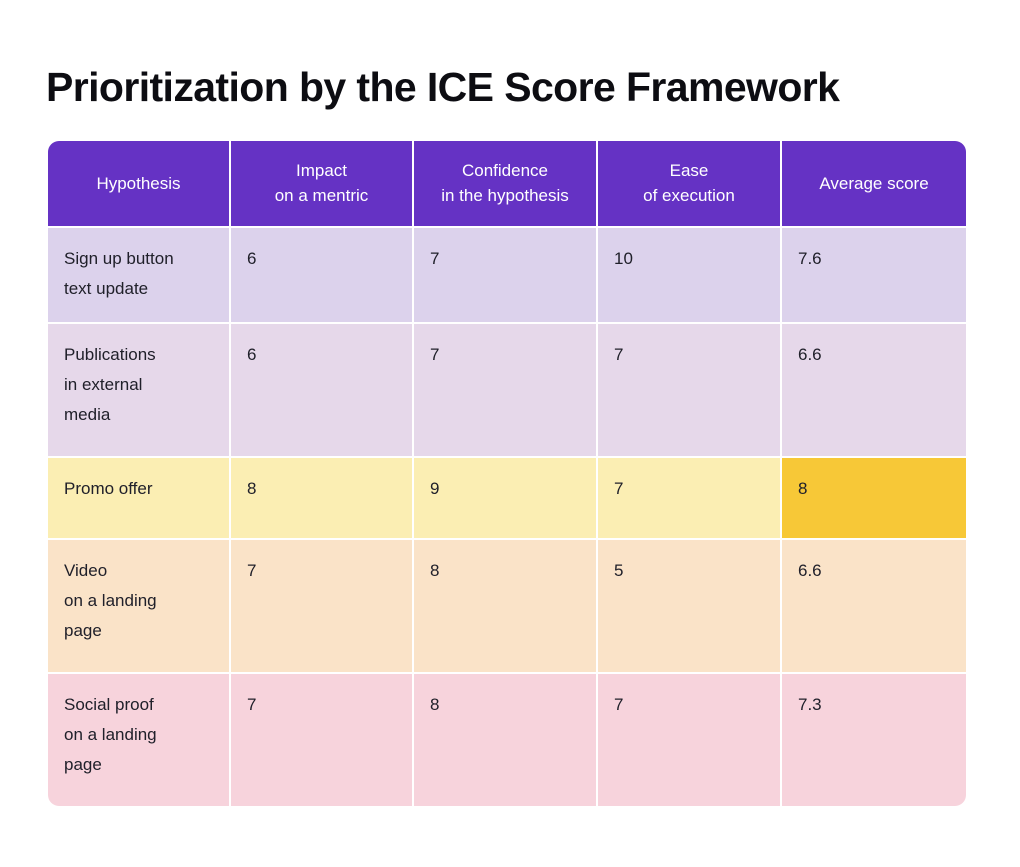 The height and width of the screenshot is (867, 1020). I want to click on column-header-average-score-line1: Average score, so click(874, 183).